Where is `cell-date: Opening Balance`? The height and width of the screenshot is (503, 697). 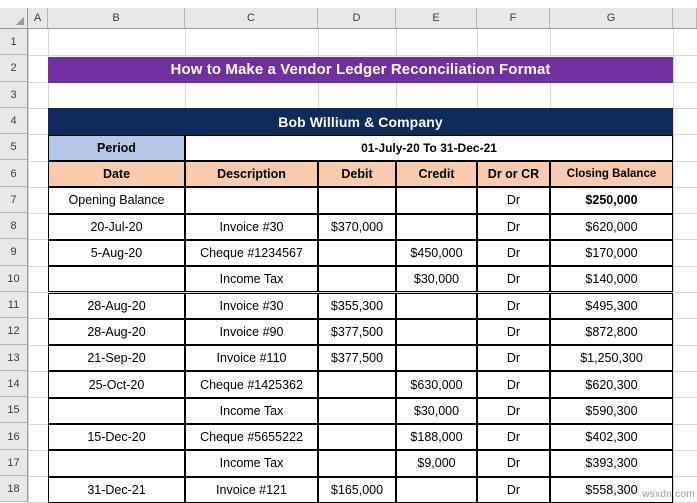 cell-date: Opening Balance is located at coordinates (116, 200).